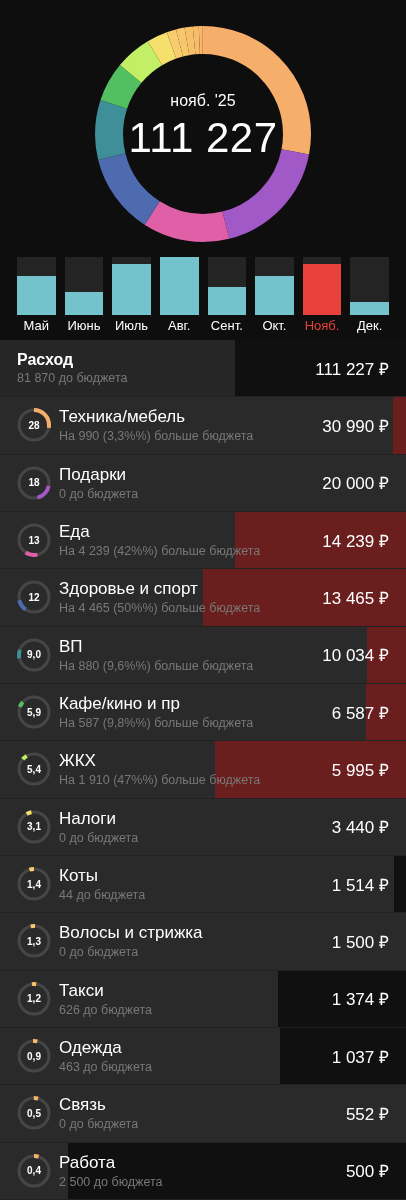  Describe the element at coordinates (88, 818) in the screenshot. I see `category-title: Налоги` at that location.